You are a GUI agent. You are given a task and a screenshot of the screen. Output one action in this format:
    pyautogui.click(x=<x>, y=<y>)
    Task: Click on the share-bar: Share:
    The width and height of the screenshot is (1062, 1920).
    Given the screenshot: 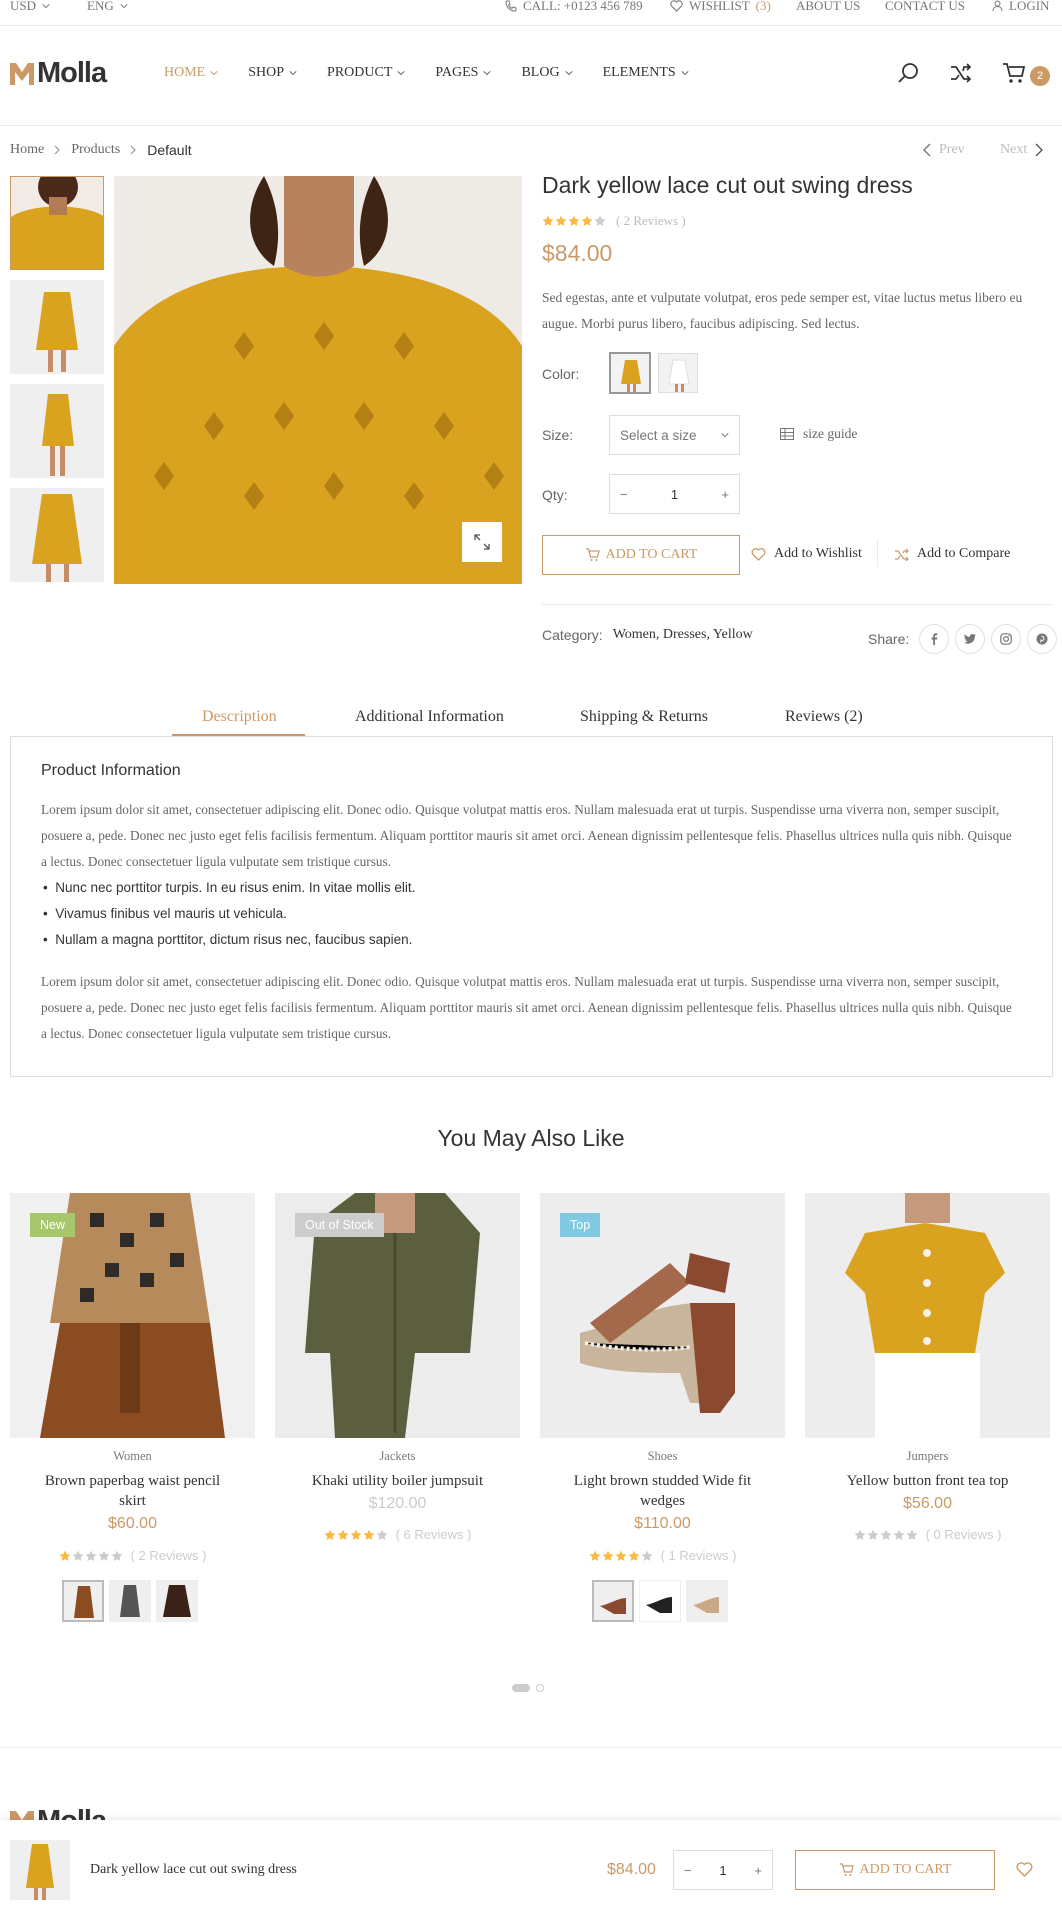 What is the action you would take?
    pyautogui.click(x=963, y=639)
    